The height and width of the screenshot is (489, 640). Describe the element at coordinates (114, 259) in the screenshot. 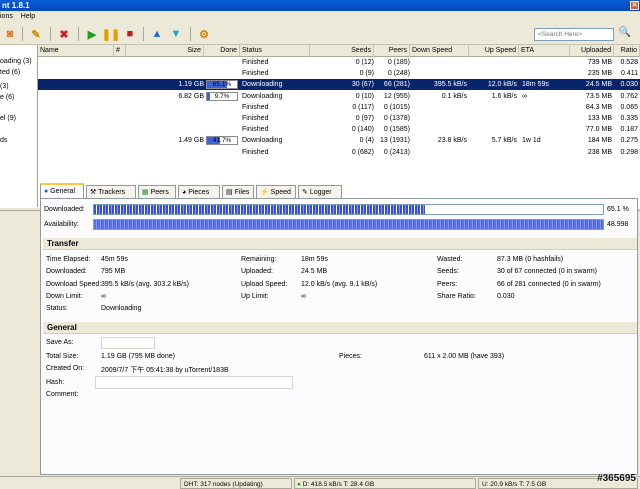

I see `transfer-value: 45m 59s` at that location.